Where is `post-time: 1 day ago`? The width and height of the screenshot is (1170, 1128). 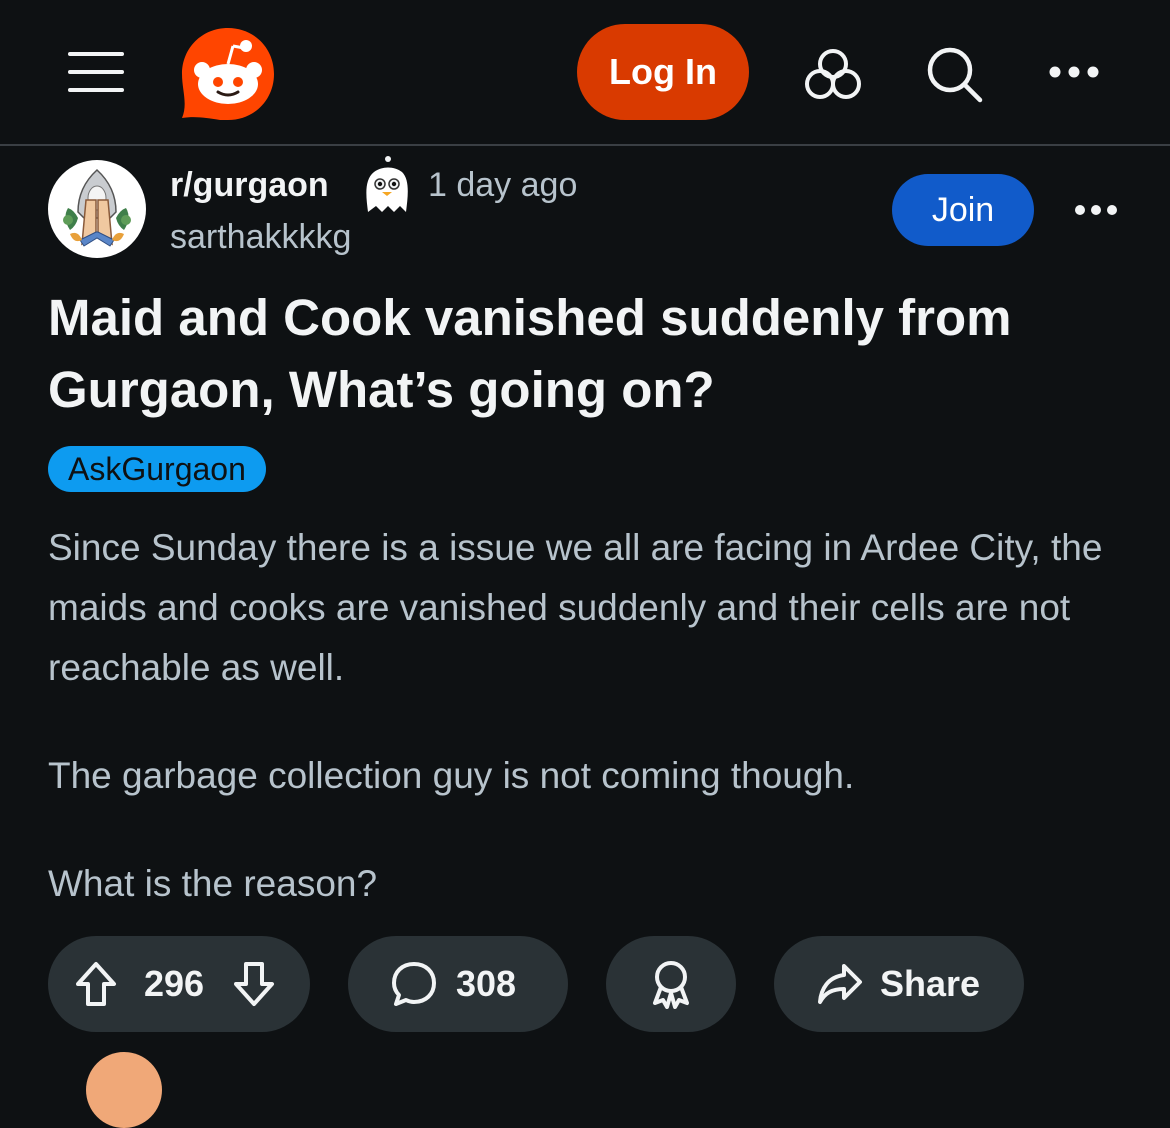
post-time: 1 day ago is located at coordinates (503, 185).